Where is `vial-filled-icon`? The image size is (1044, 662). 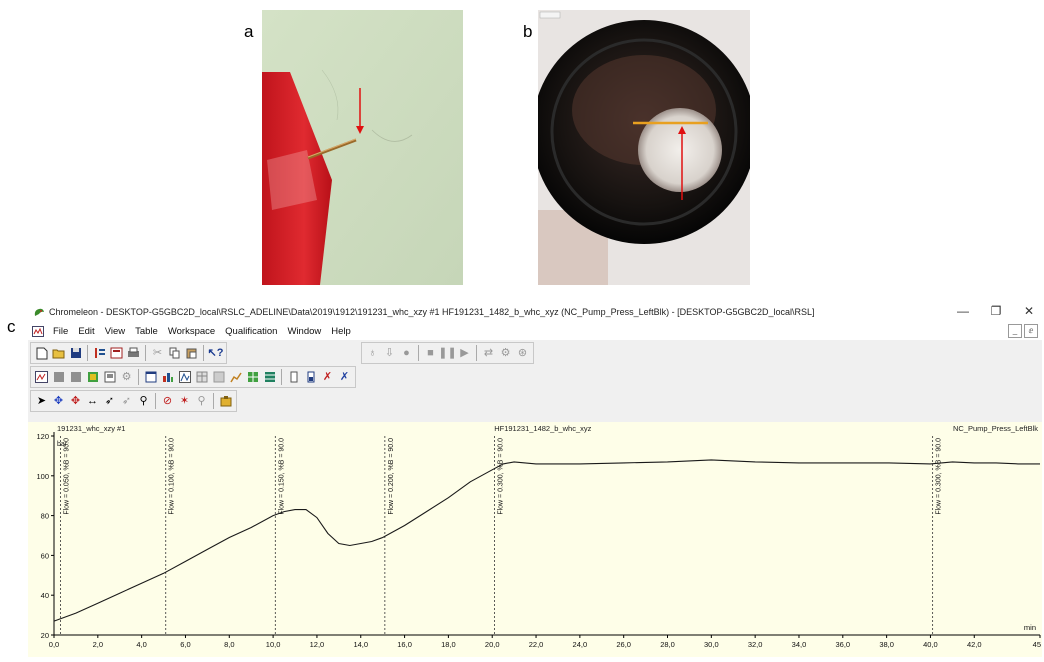
vial-filled-icon is located at coordinates (310, 377).